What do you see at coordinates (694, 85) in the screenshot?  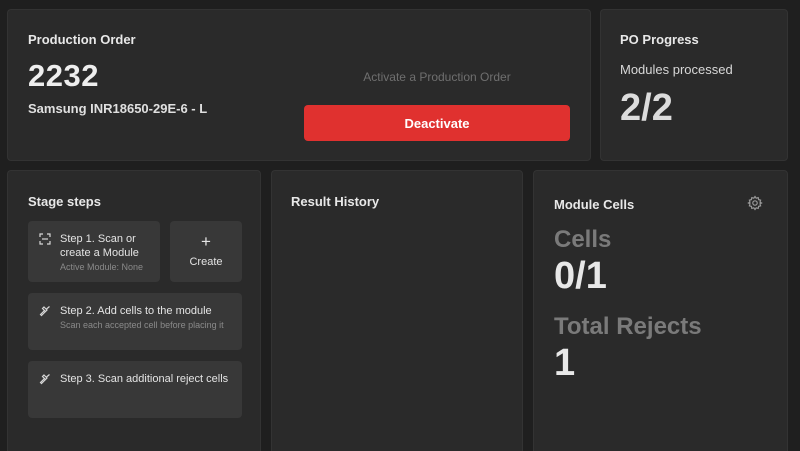 I see `po-progress-card: PO Progress Modules processed 2/2` at bounding box center [694, 85].